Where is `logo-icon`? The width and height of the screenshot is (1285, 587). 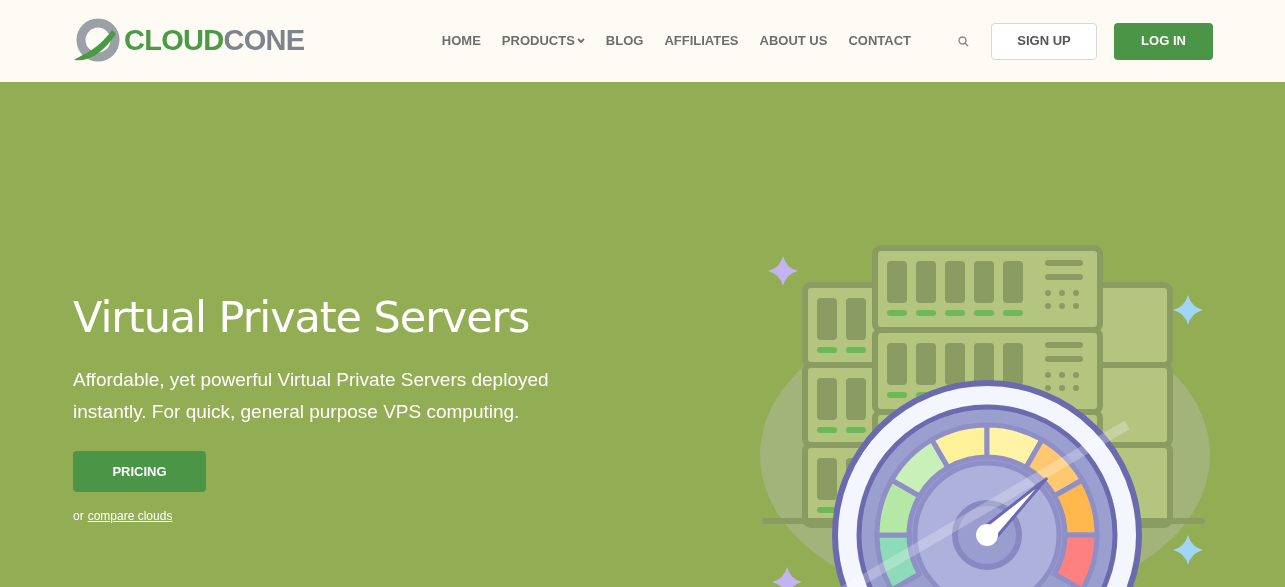
logo-icon is located at coordinates (96, 41).